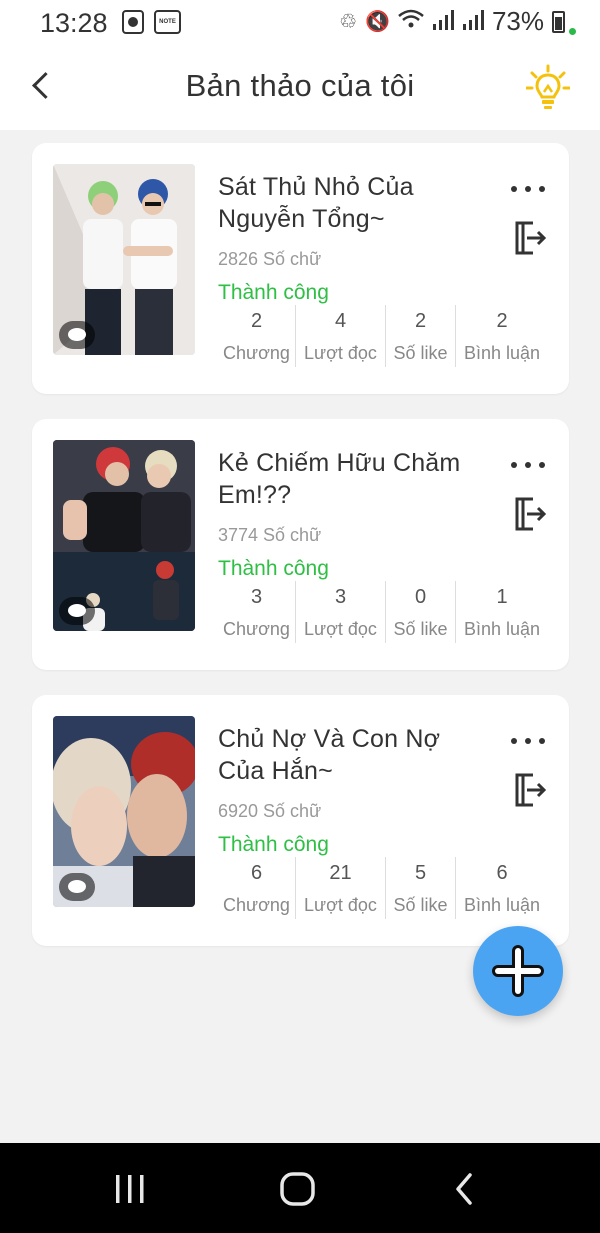  I want to click on app-header: Bản thảo của tôi, so click(300, 88).